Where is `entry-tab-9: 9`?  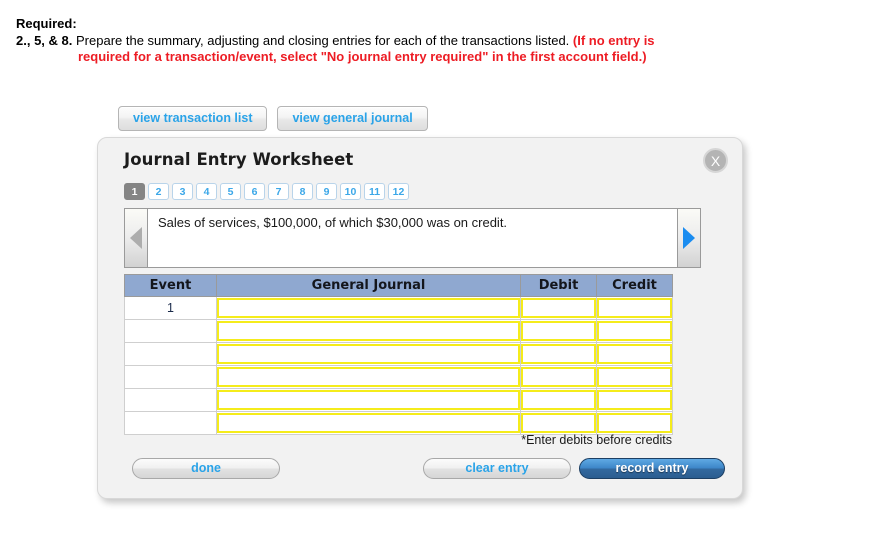
entry-tab-9: 9 is located at coordinates (326, 191).